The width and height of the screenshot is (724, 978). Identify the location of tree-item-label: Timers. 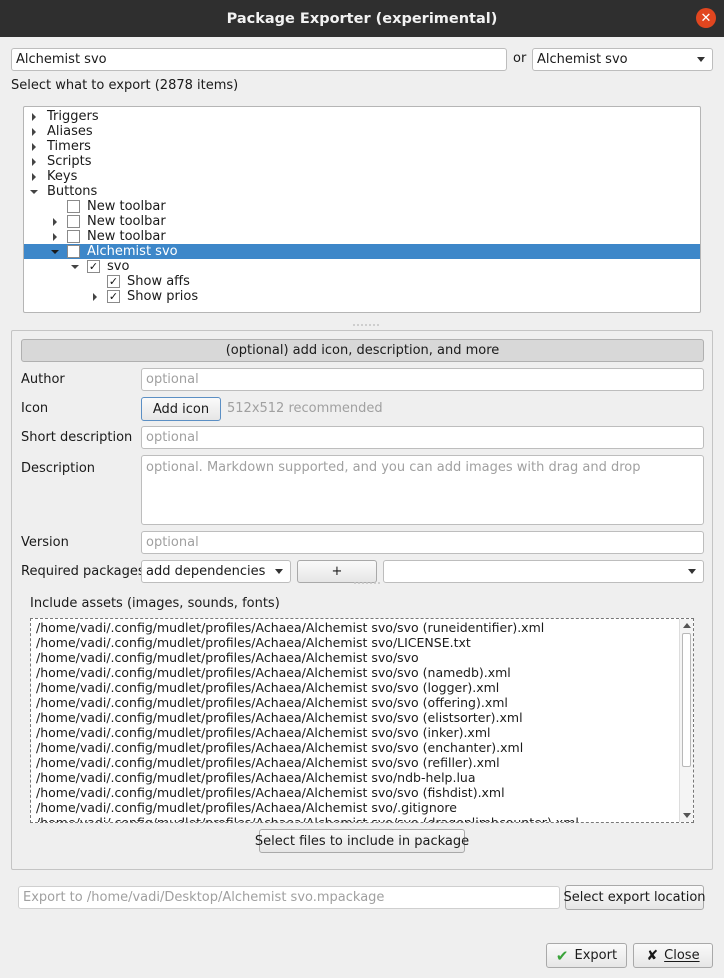
(69, 146).